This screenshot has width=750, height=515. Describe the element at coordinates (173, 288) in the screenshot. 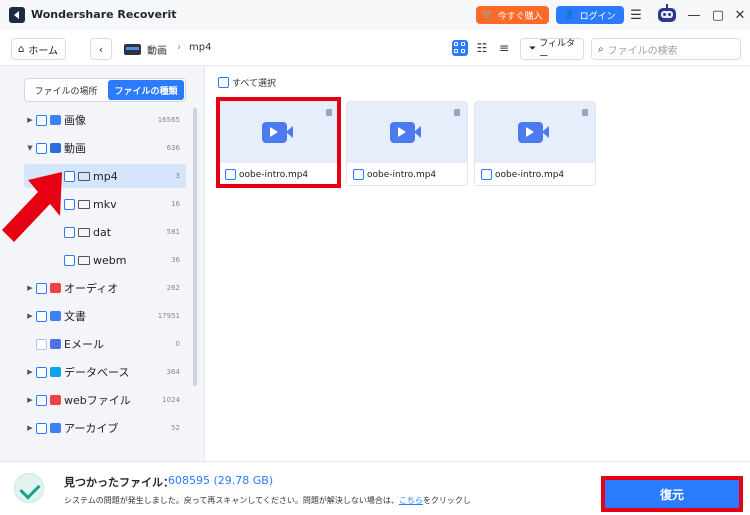

I see `item-count: 262` at that location.